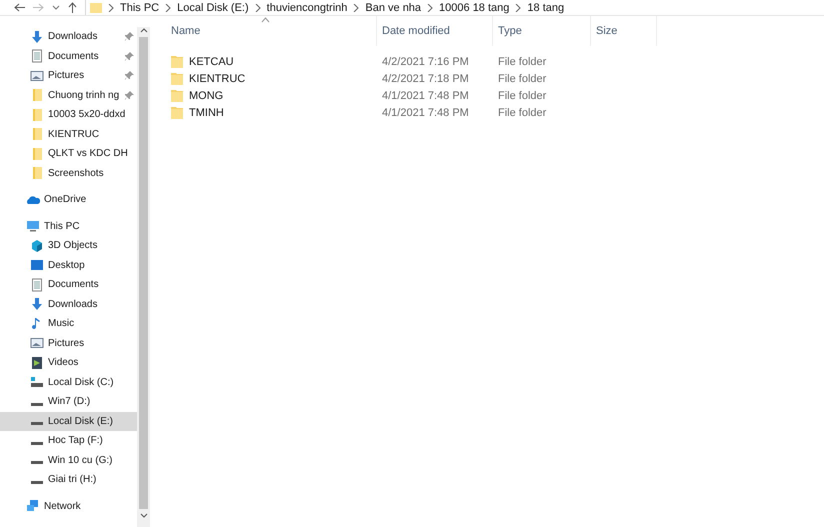  I want to click on file-name: KETCAU, so click(211, 62).